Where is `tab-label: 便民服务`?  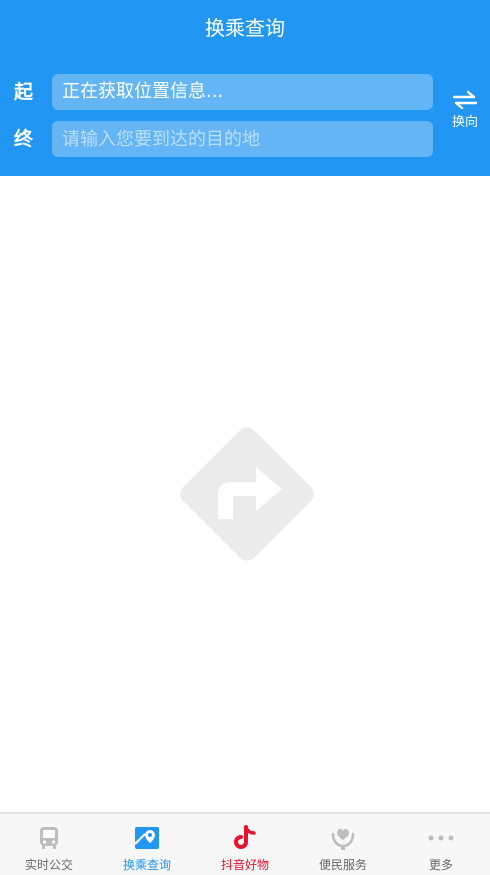 tab-label: 便民服务 is located at coordinates (342, 865).